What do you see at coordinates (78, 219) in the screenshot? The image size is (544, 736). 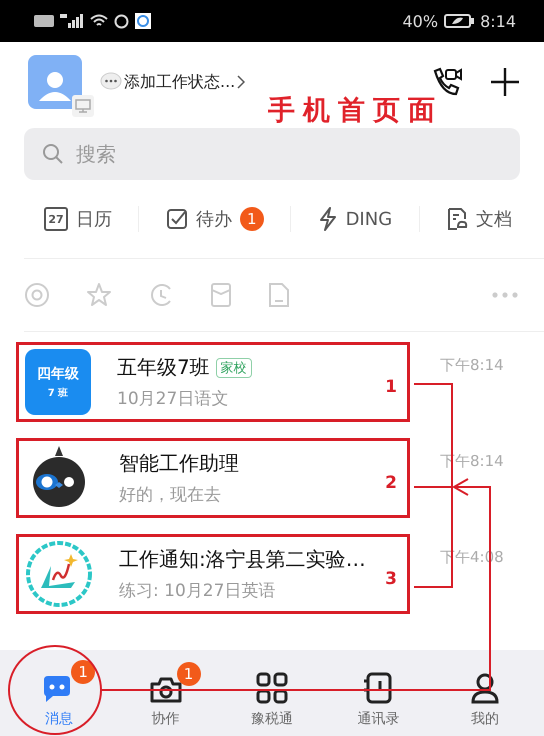 I see `shortcut-button: 27 日历` at bounding box center [78, 219].